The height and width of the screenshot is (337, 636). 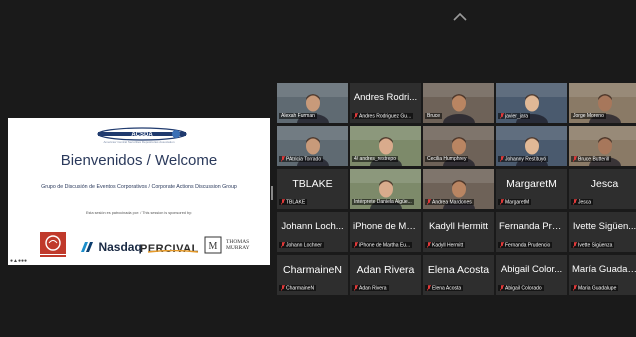 I want to click on participant-tile: Jesca Jesca, so click(x=602, y=189).